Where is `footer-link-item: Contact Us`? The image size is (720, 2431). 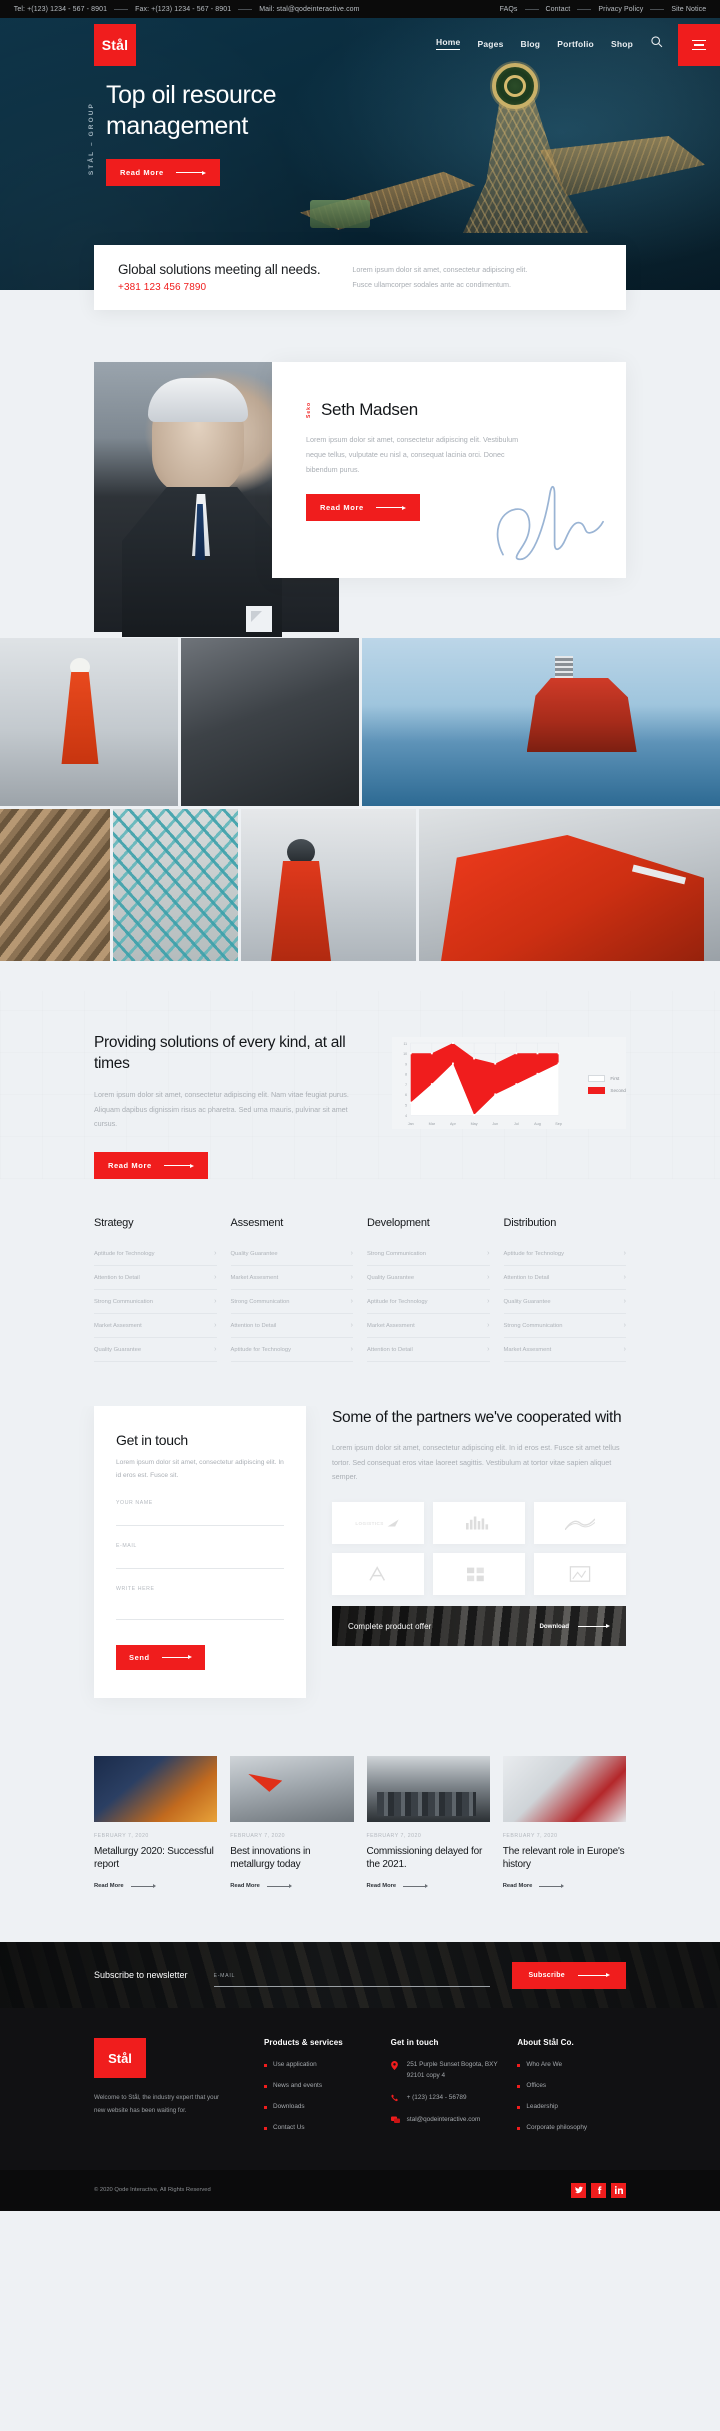
footer-link-item: Contact Us is located at coordinates (318, 2128).